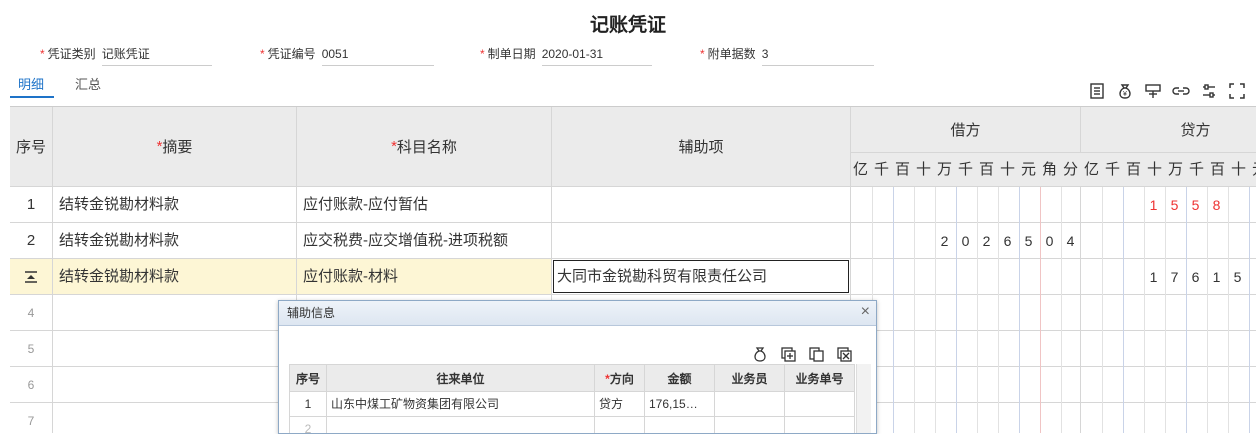 The width and height of the screenshot is (1256, 434). What do you see at coordinates (620, 378) in the screenshot?
I see `col-direction: *方向` at bounding box center [620, 378].